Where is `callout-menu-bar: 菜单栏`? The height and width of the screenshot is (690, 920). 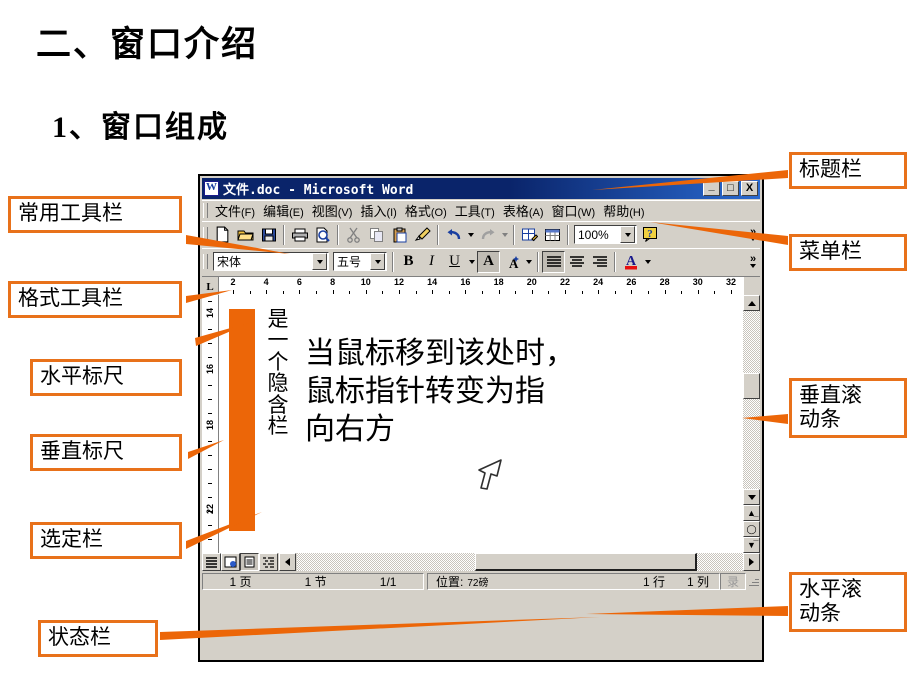 callout-menu-bar: 菜单栏 is located at coordinates (848, 252).